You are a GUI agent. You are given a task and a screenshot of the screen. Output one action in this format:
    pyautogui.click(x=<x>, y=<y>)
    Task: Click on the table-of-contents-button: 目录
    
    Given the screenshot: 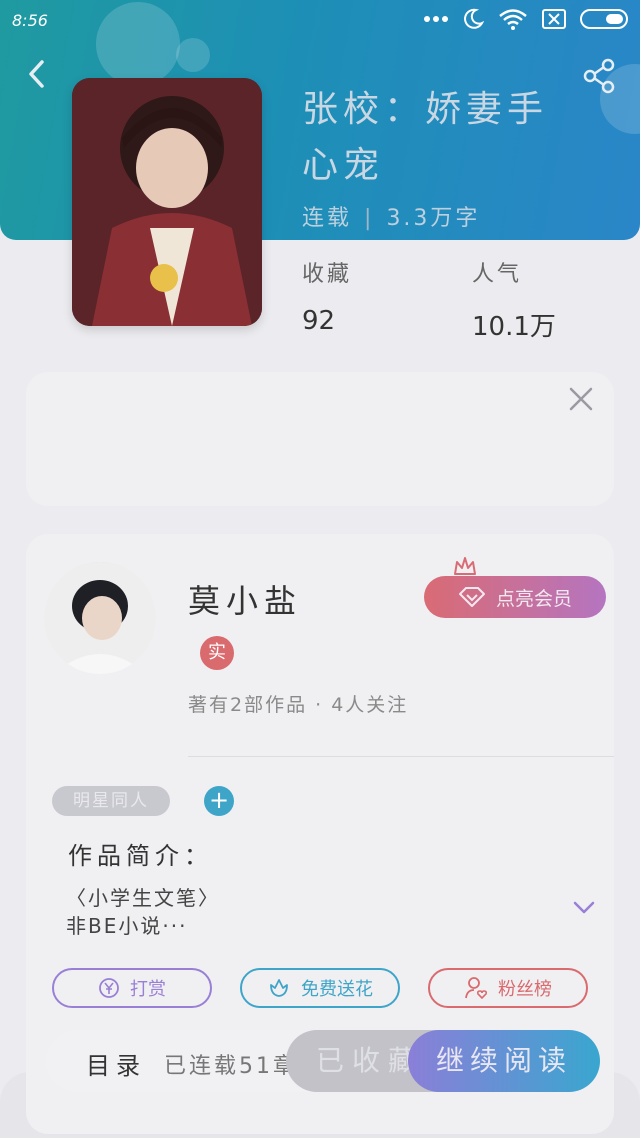 What is the action you would take?
    pyautogui.click(x=116, y=1063)
    